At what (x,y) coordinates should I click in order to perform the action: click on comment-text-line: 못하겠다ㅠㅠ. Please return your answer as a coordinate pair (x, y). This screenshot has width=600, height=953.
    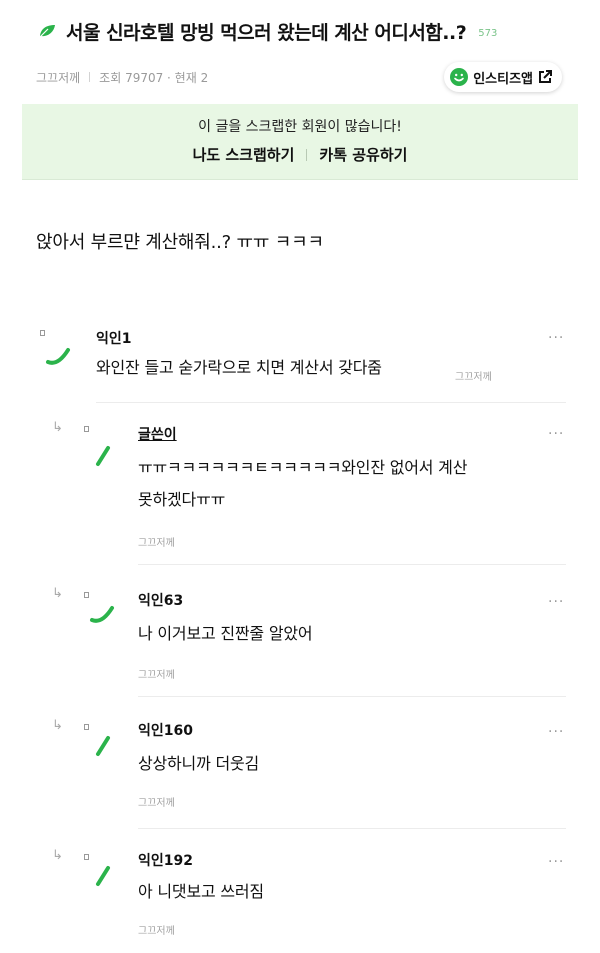
    Looking at the image, I should click on (182, 499).